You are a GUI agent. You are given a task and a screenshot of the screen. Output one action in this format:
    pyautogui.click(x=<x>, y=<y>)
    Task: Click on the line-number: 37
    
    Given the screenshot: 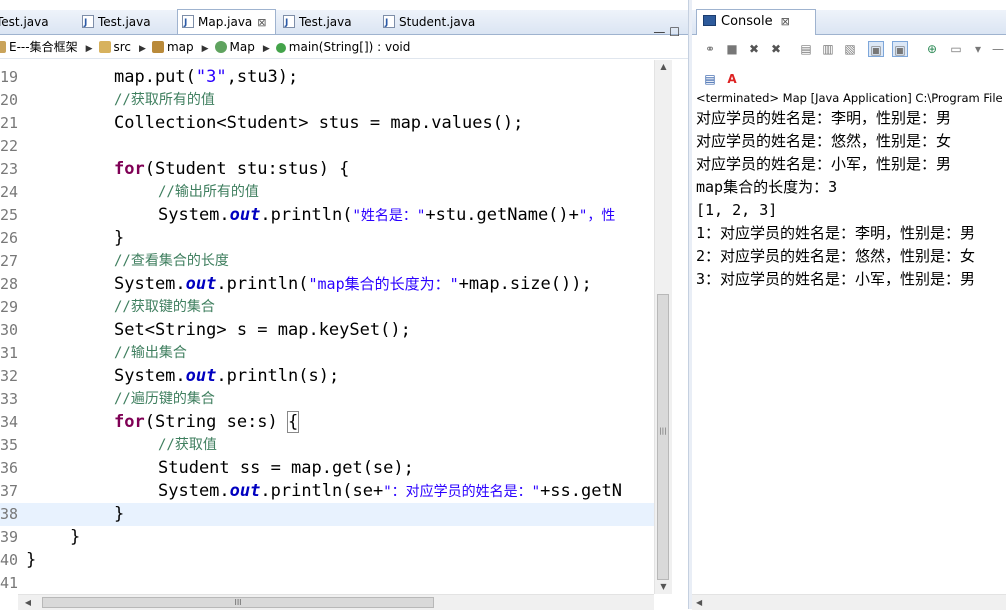 What is the action you would take?
    pyautogui.click(x=9, y=491)
    